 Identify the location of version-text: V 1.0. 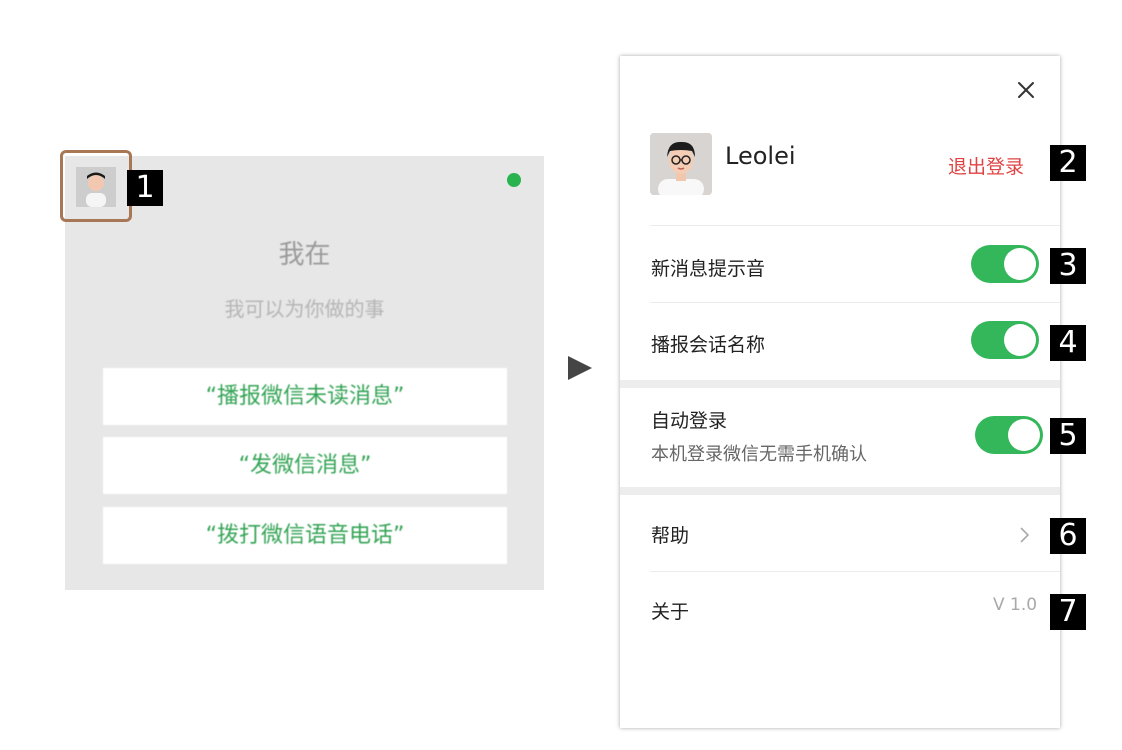
(1015, 605).